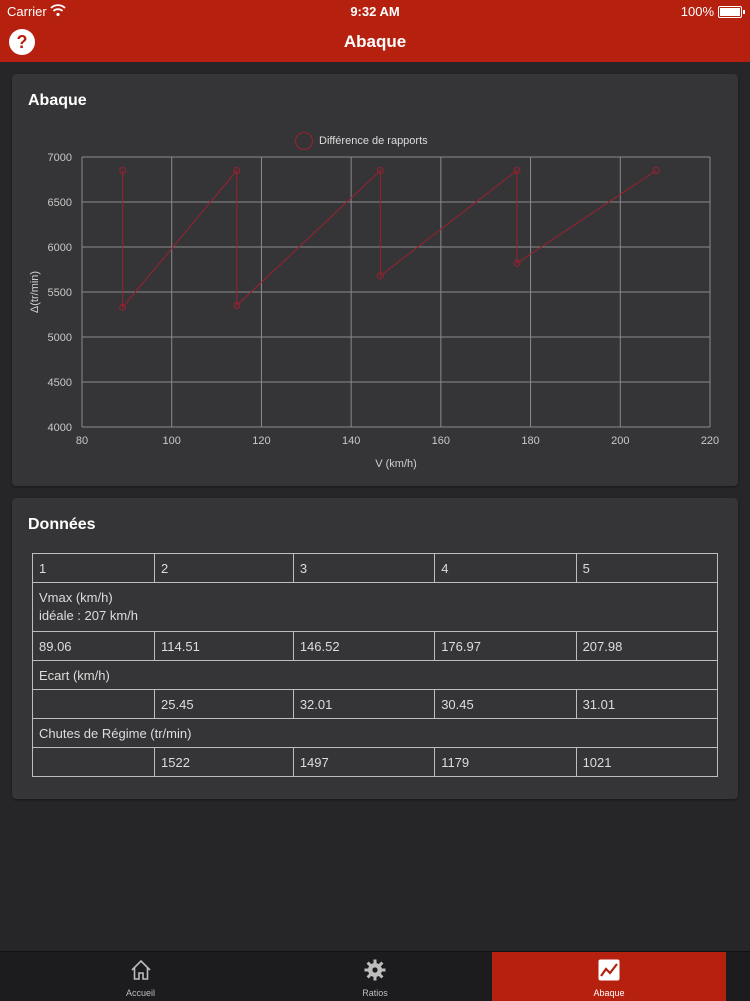  I want to click on x-tick-label: 140, so click(351, 441).